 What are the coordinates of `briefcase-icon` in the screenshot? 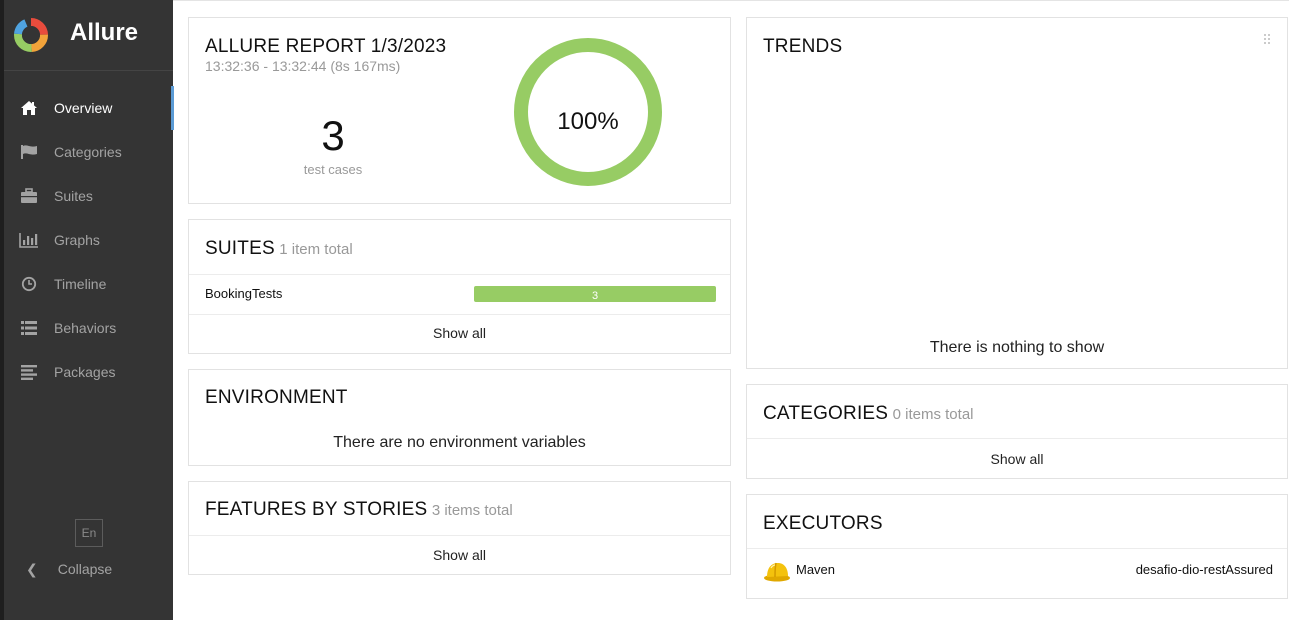 It's located at (29, 196).